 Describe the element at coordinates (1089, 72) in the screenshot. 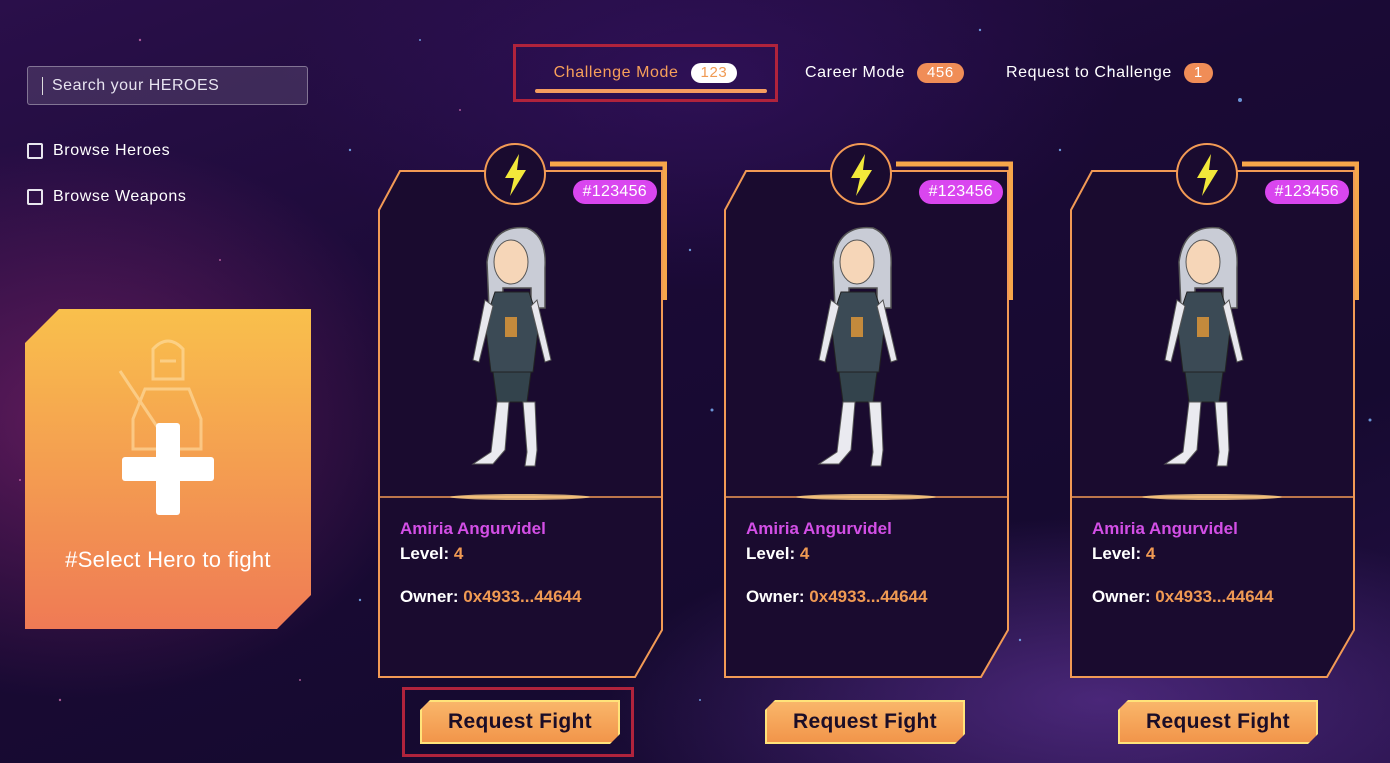

I see `tab-request-to-challenge-label: Request to Challenge` at that location.